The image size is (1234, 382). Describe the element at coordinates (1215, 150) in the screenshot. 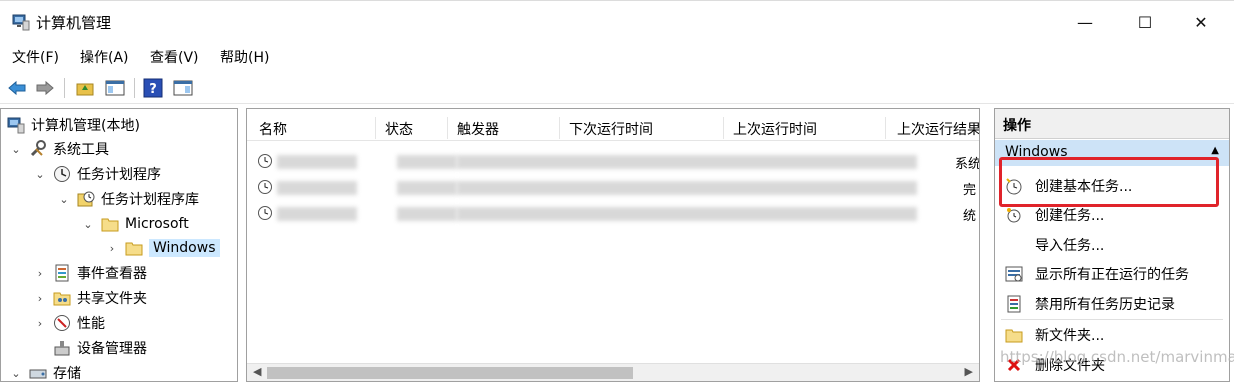

I see `collapse-caret-icon: ▲` at that location.